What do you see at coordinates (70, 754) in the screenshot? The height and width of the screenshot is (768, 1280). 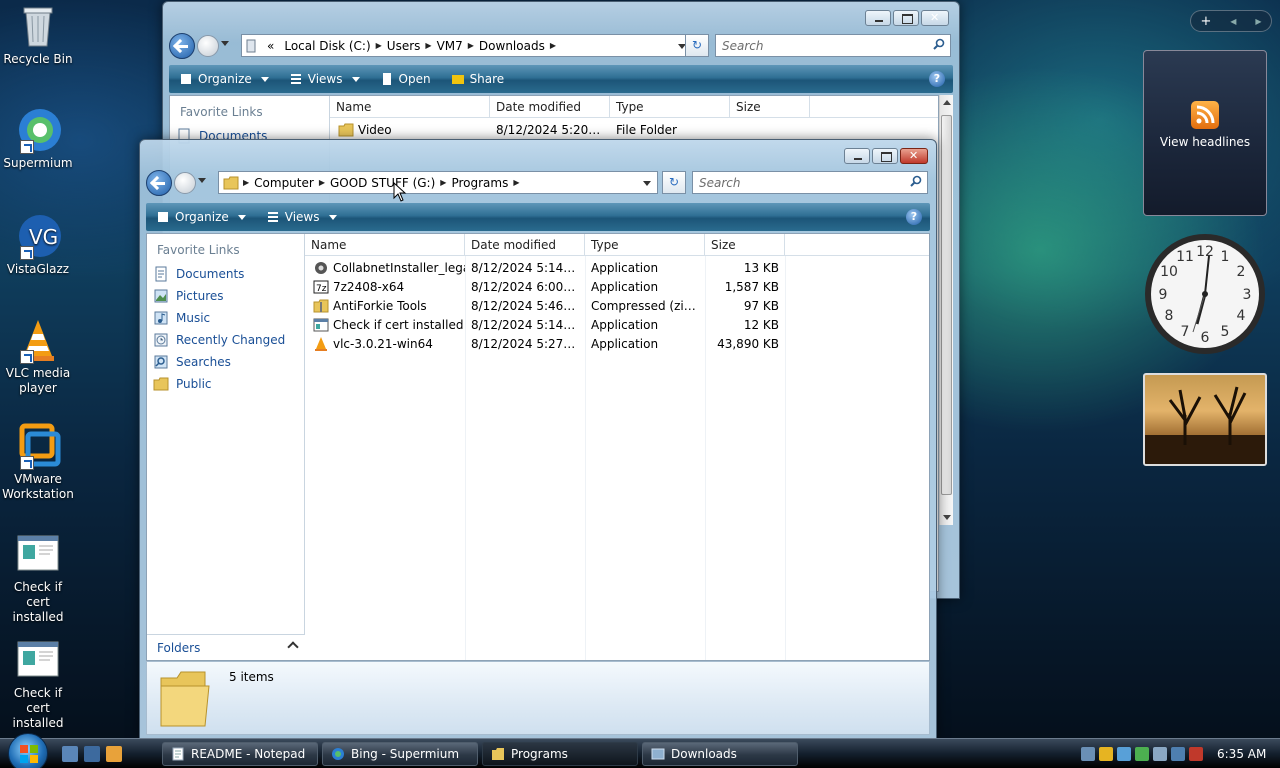 I see `show-desktop-icon` at bounding box center [70, 754].